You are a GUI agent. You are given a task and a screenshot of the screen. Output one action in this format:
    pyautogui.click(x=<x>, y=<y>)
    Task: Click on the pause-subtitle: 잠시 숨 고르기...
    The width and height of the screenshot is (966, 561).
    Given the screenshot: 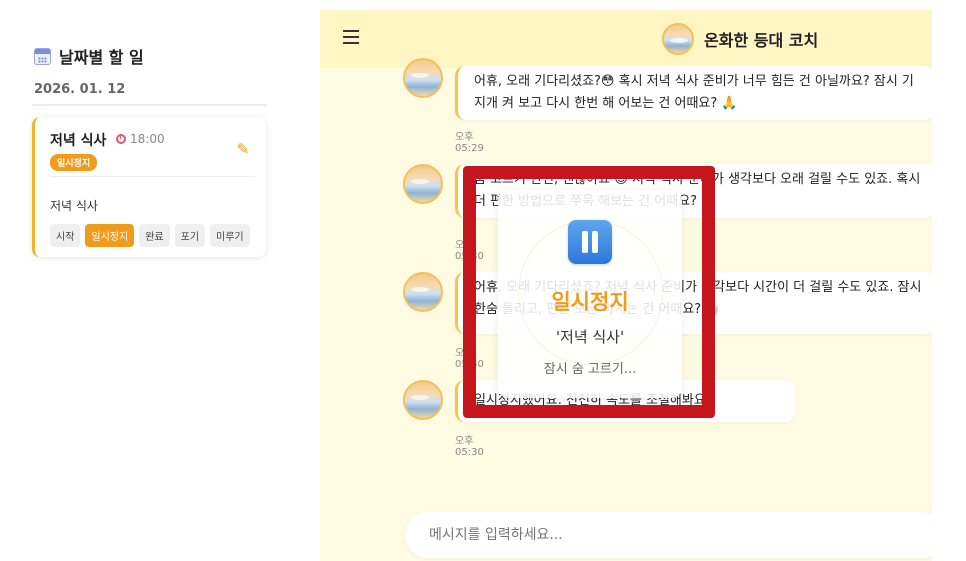 What is the action you would take?
    pyautogui.click(x=590, y=369)
    